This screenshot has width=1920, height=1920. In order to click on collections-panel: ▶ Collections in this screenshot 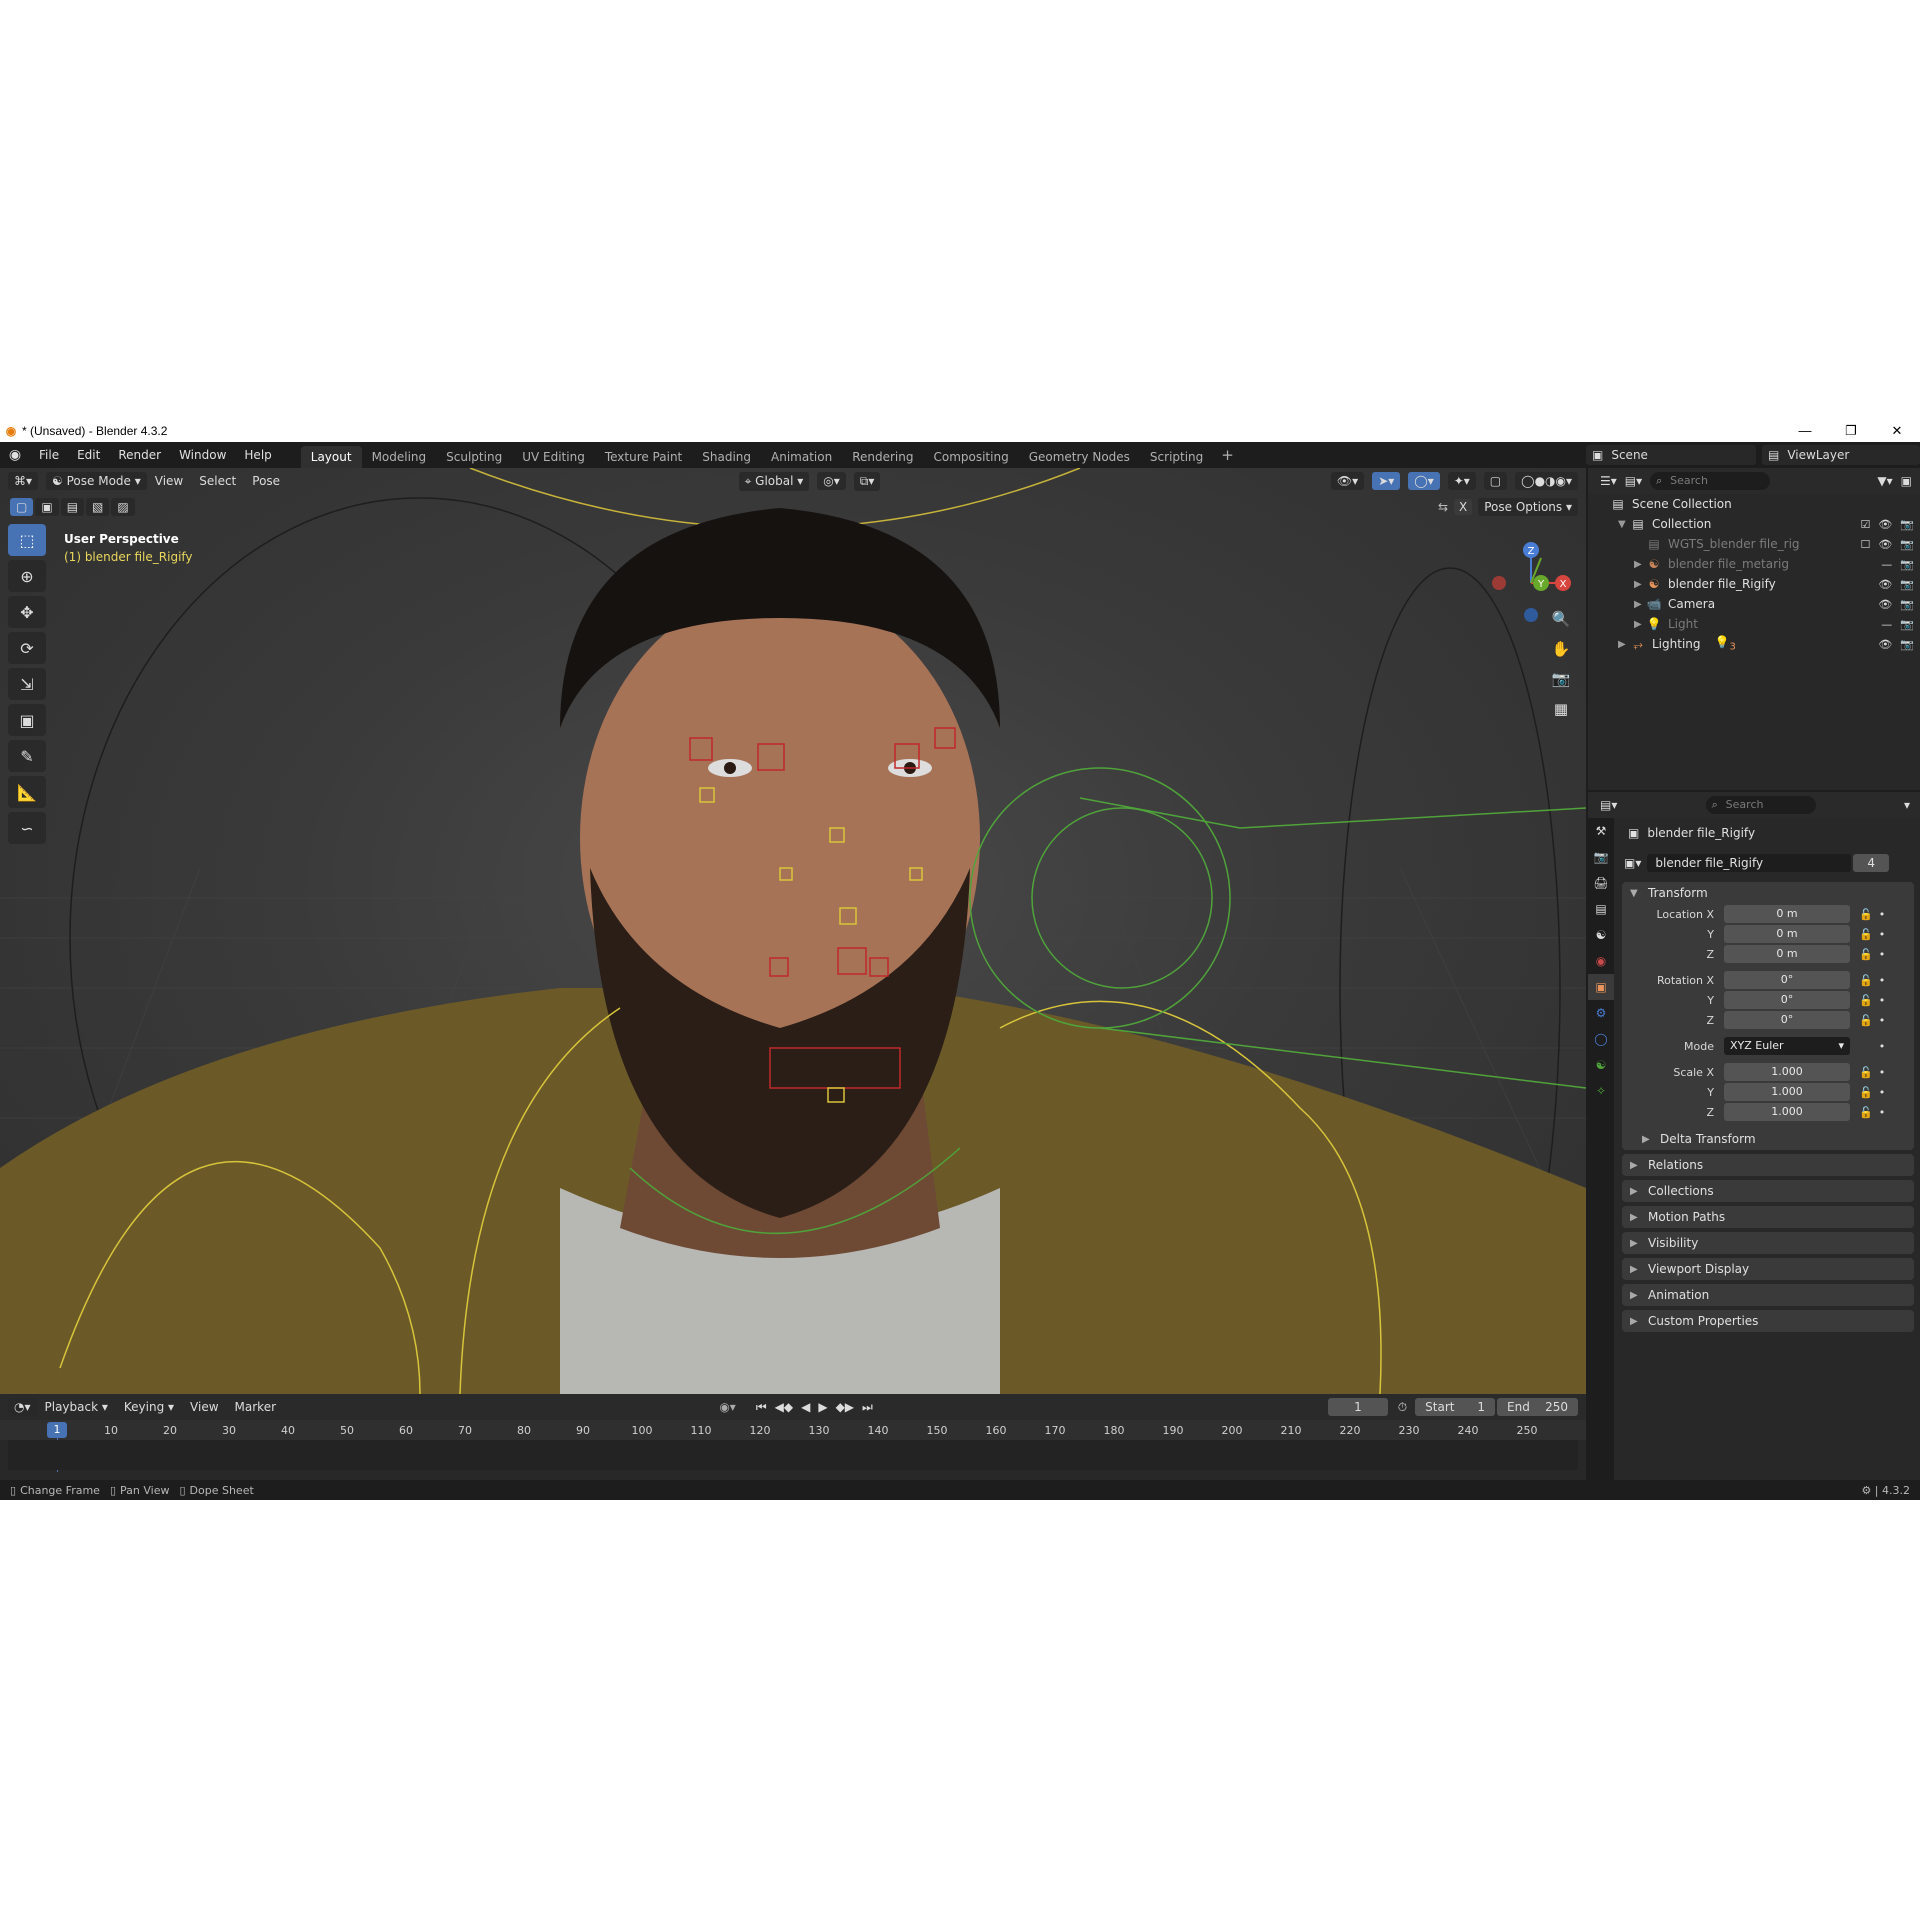, I will do `click(1768, 1191)`.